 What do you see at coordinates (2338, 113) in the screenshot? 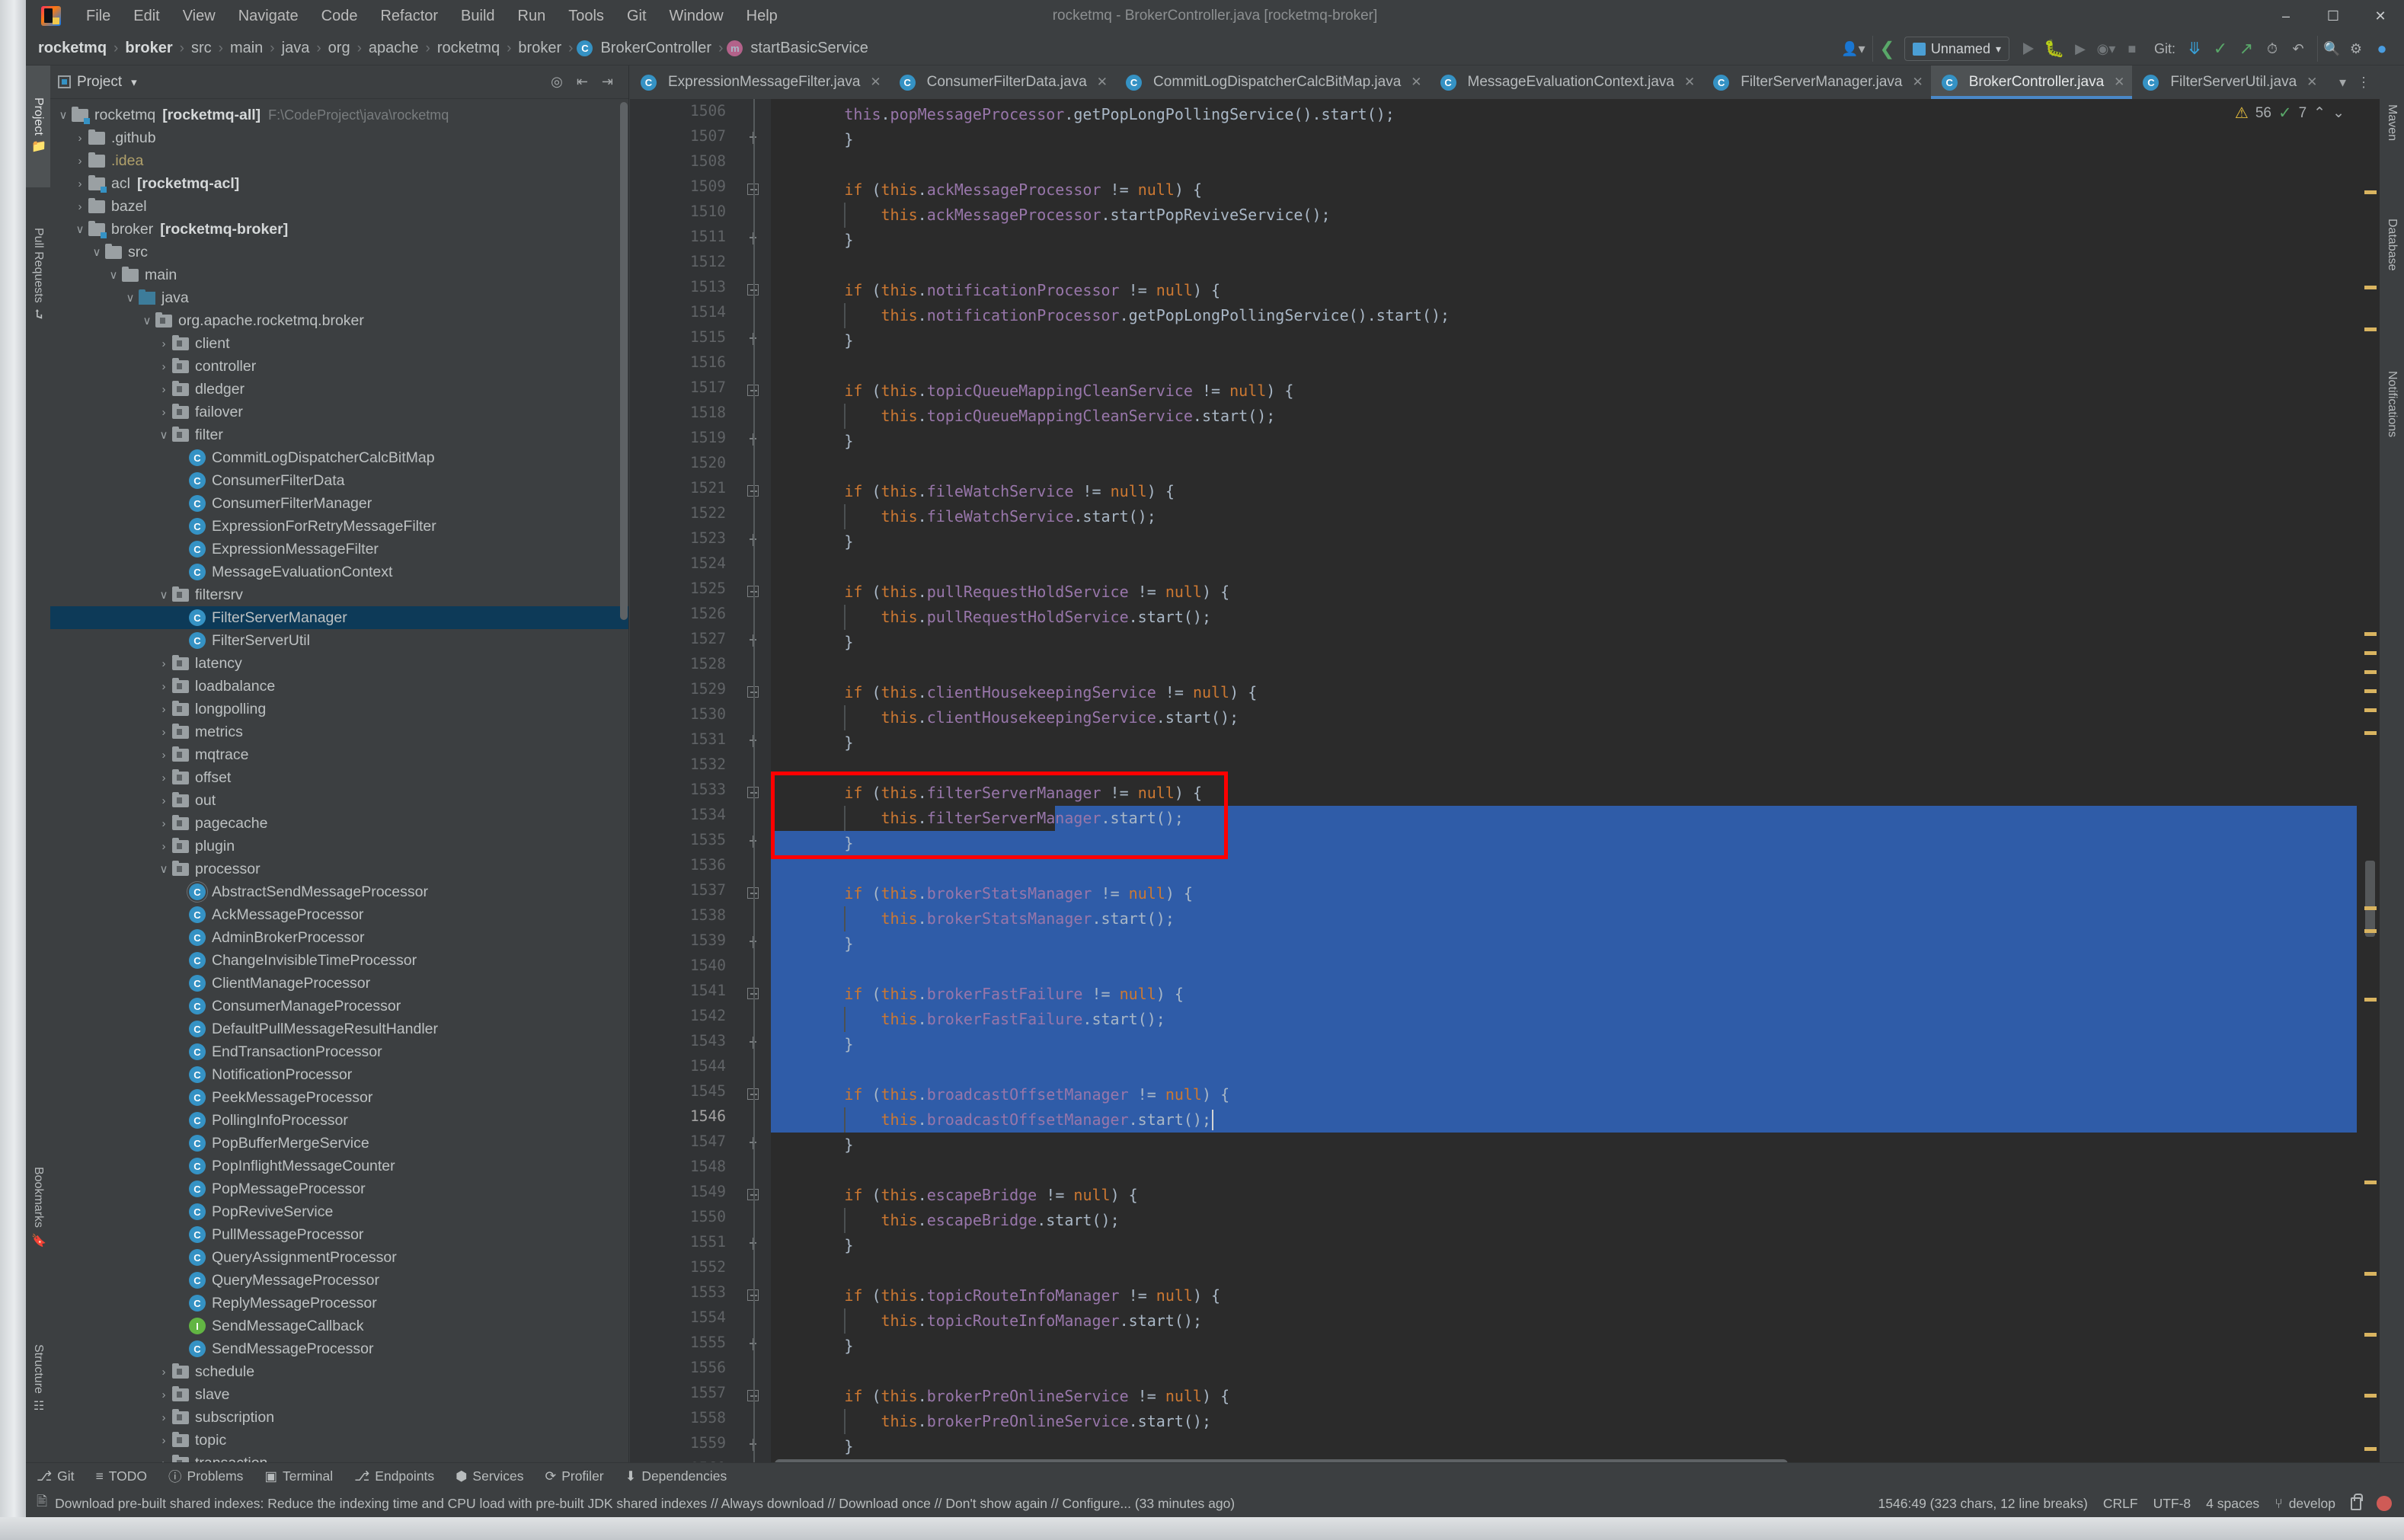
I see `next-problem-icon: ⌄` at bounding box center [2338, 113].